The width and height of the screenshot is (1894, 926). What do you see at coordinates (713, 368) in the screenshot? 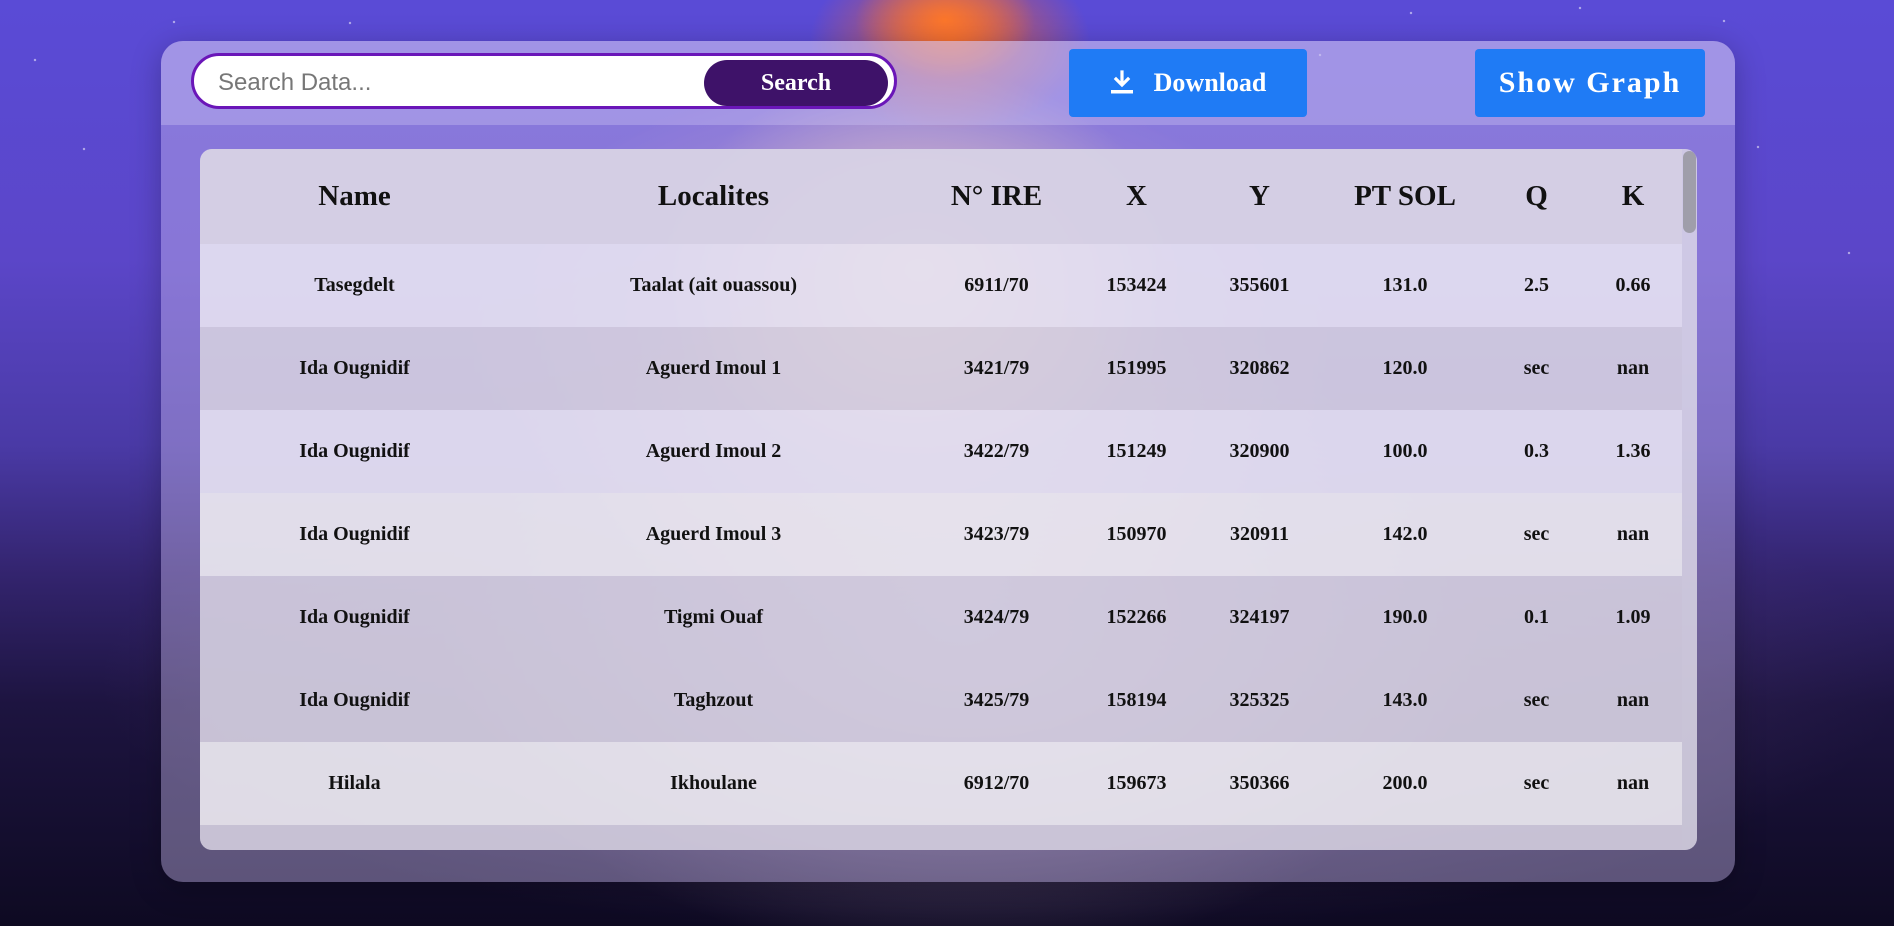
I see `cell-localites: Aguerd Imoul 1` at bounding box center [713, 368].